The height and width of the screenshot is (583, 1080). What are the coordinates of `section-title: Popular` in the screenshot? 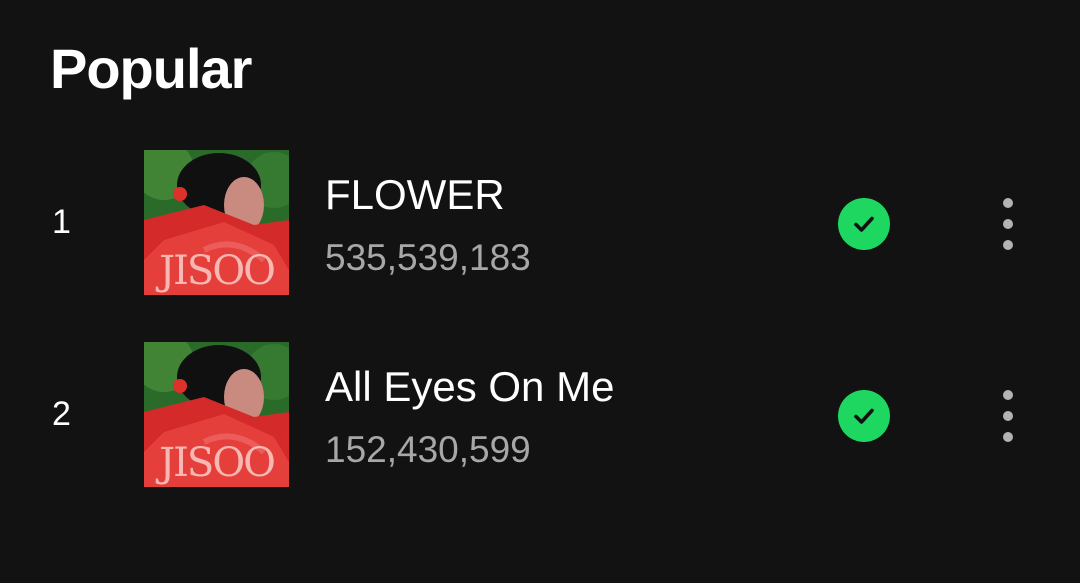 It's located at (151, 68).